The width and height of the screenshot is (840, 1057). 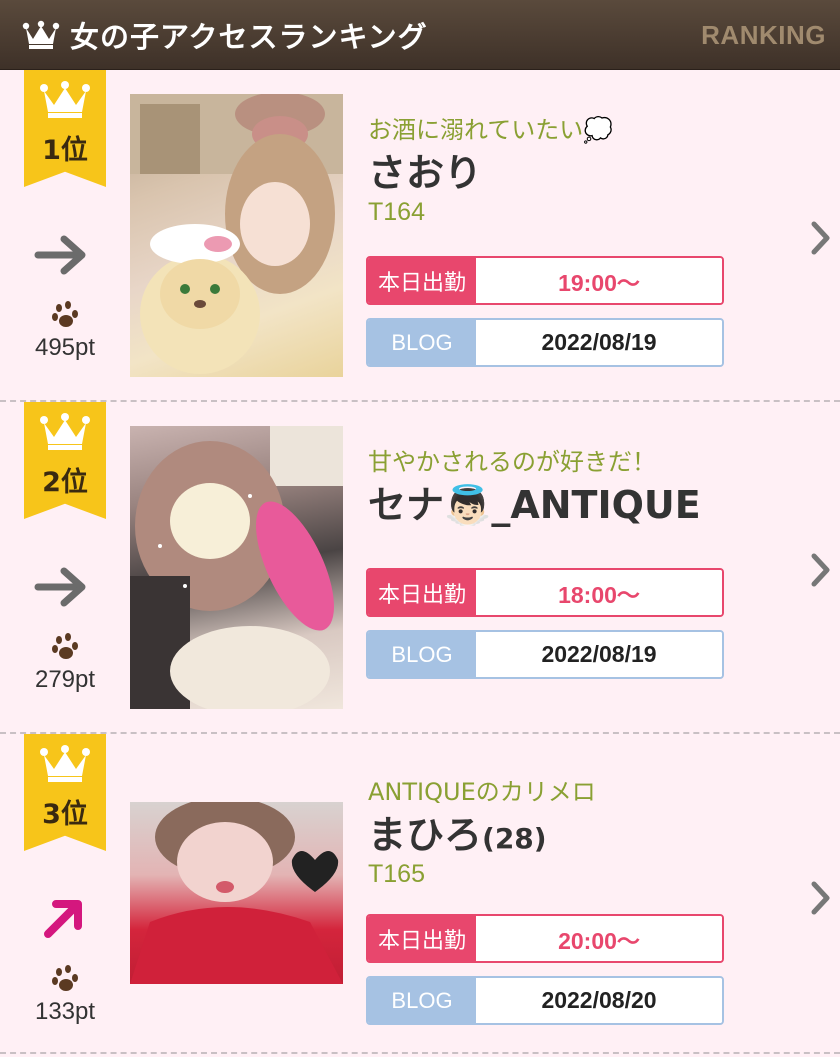 I want to click on girl-name: まひろ(28), so click(x=457, y=831).